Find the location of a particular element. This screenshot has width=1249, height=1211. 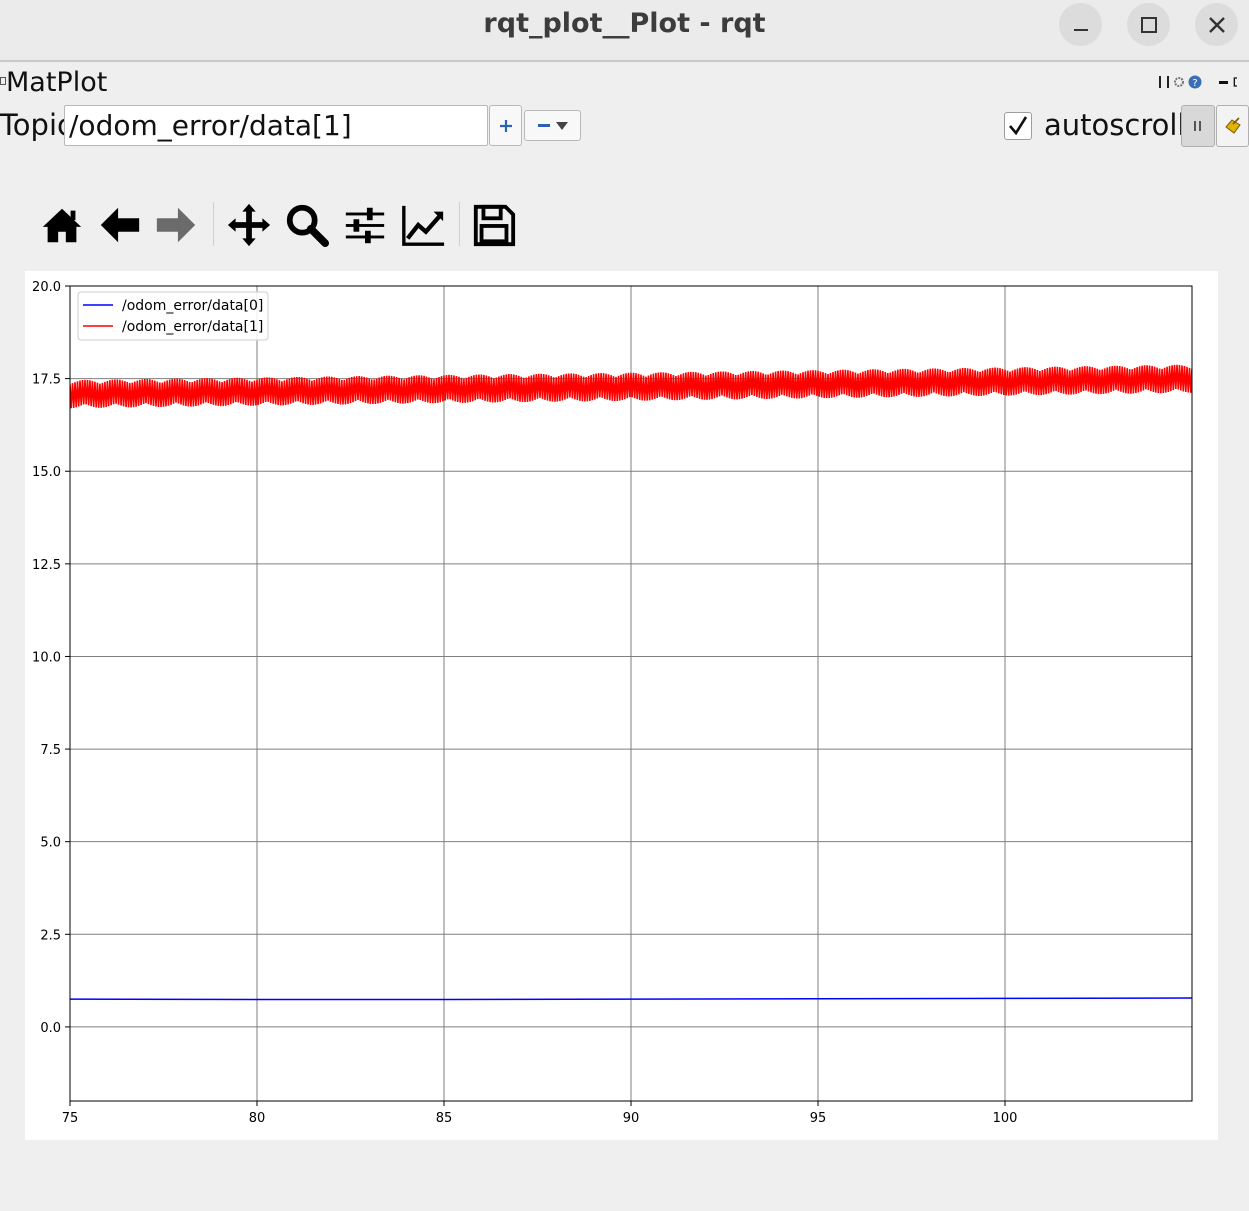

title-bar: rqt_plot__Plot - rqt is located at coordinates (624, 30).